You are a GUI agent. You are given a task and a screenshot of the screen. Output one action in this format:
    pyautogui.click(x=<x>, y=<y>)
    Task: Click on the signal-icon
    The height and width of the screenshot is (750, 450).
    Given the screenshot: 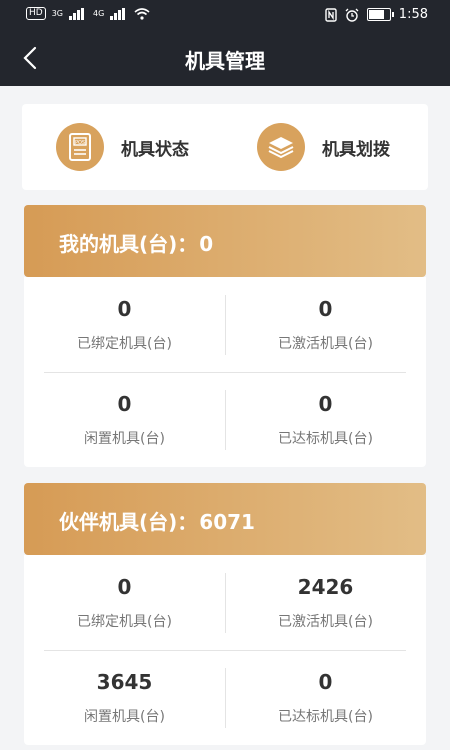 What is the action you would take?
    pyautogui.click(x=78, y=13)
    